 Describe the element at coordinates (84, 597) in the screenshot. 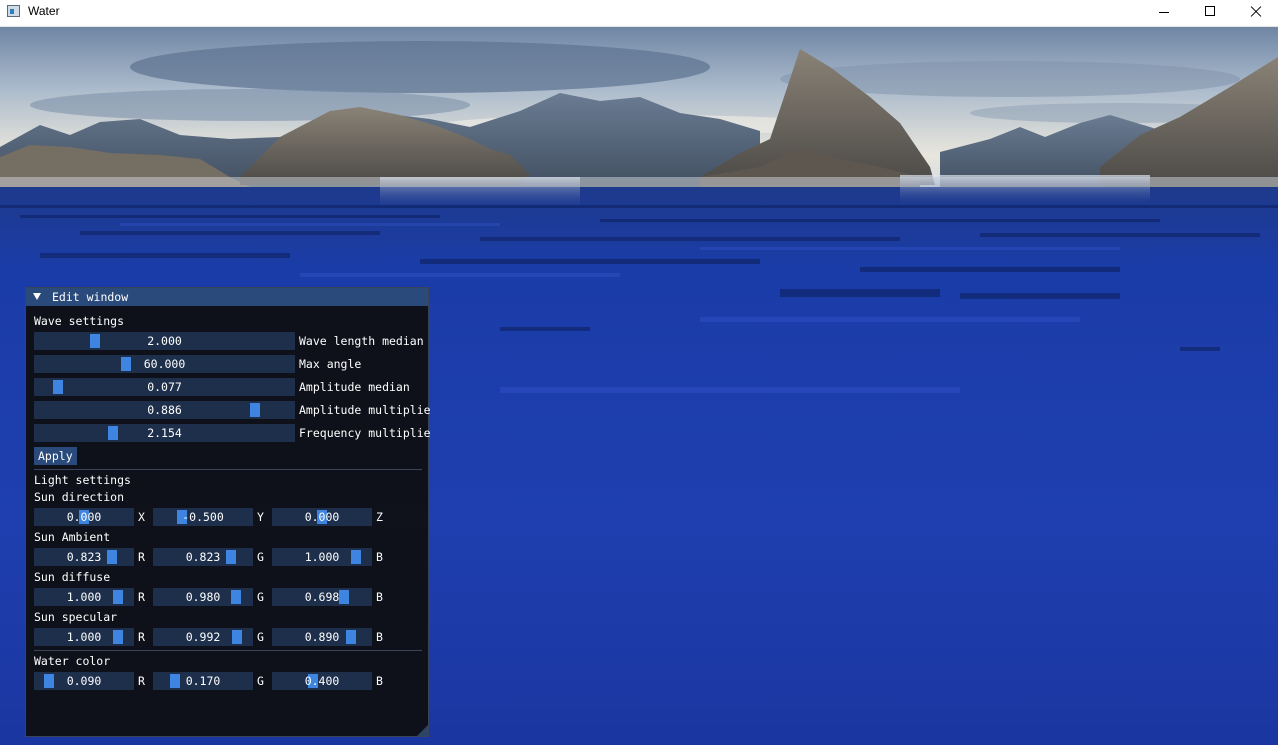

I see `sun-diffuse-r-slider: 1.000` at that location.